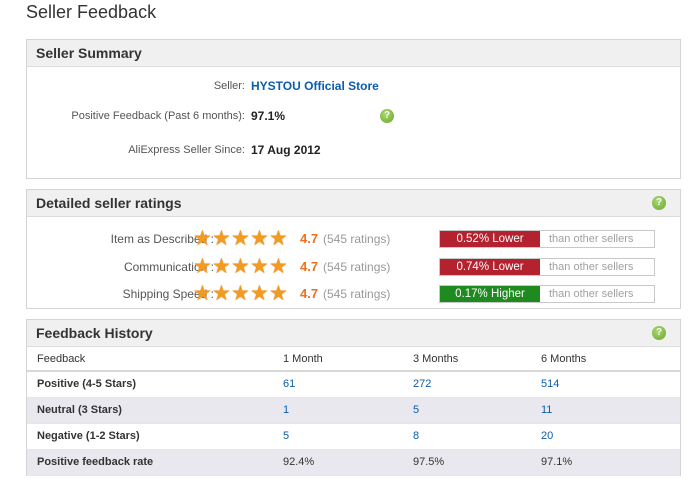 This screenshot has width=700, height=486. Describe the element at coordinates (155, 384) in the screenshot. I see `row-label: Positive (4-5 Stars)` at that location.